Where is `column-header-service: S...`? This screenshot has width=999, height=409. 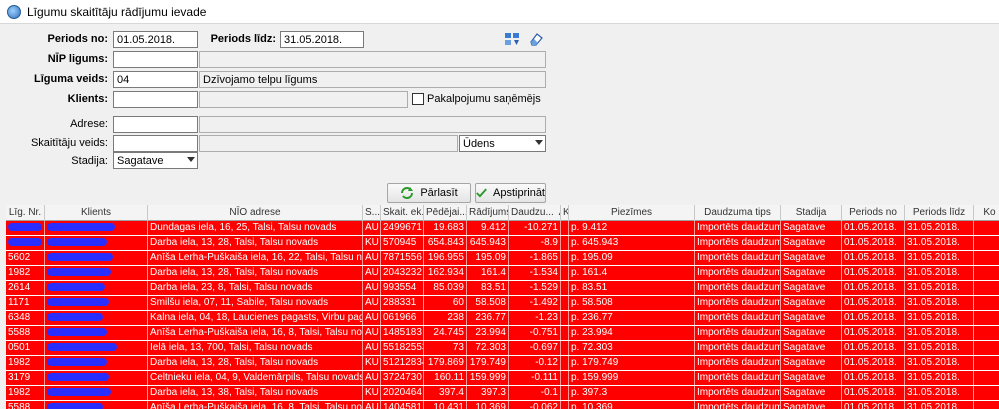 column-header-service: S... is located at coordinates (372, 213).